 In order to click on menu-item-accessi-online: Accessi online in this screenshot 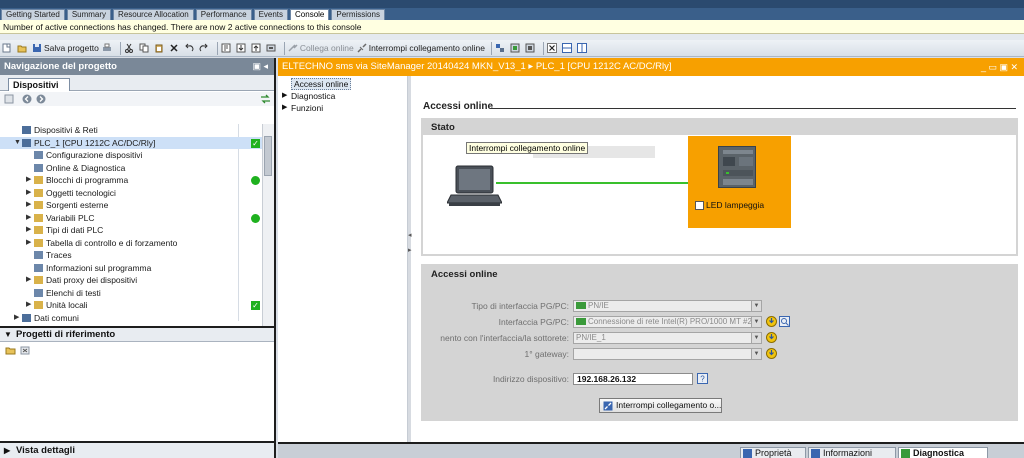, I will do `click(342, 84)`.